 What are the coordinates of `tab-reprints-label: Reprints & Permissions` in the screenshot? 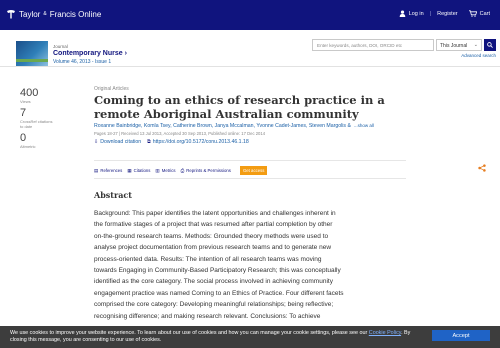 It's located at (208, 170).